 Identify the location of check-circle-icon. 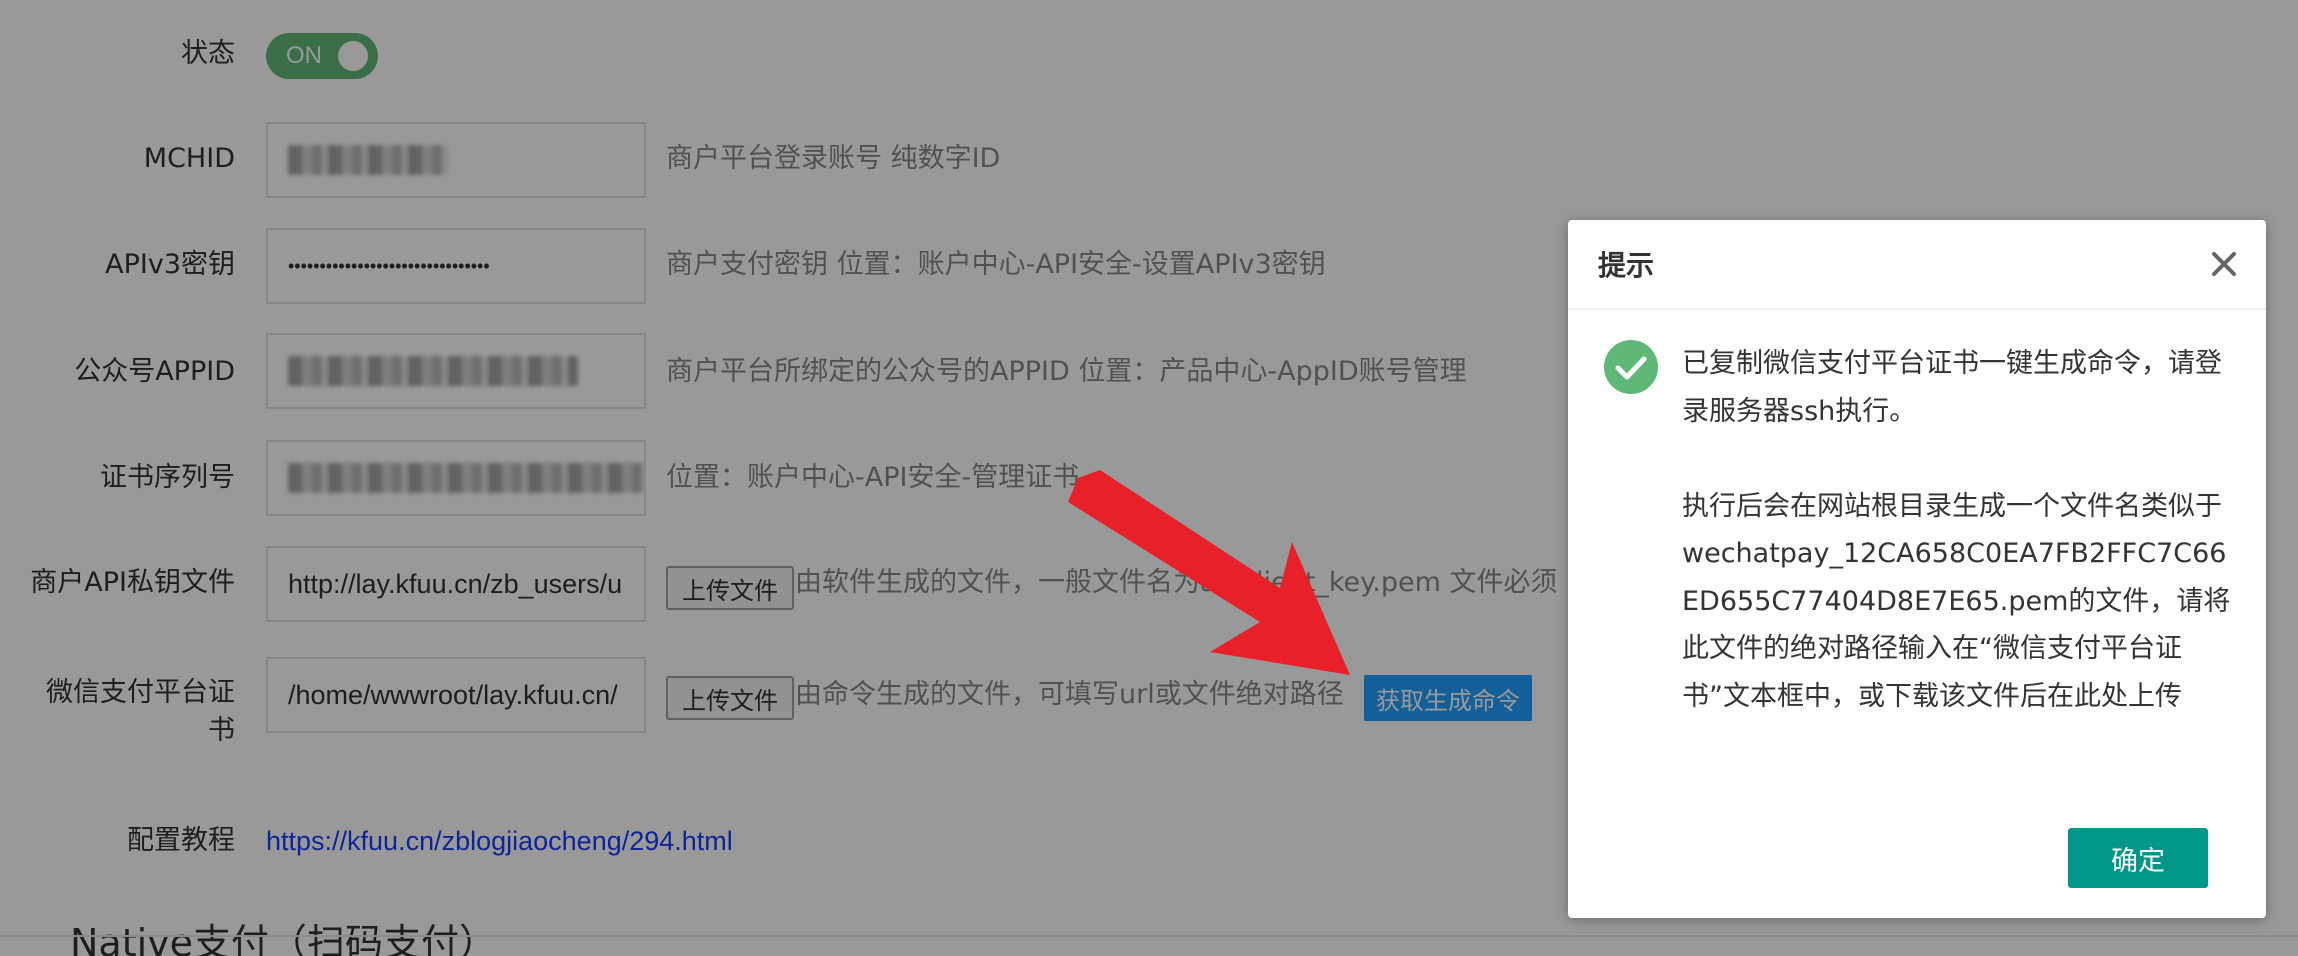
(1631, 367).